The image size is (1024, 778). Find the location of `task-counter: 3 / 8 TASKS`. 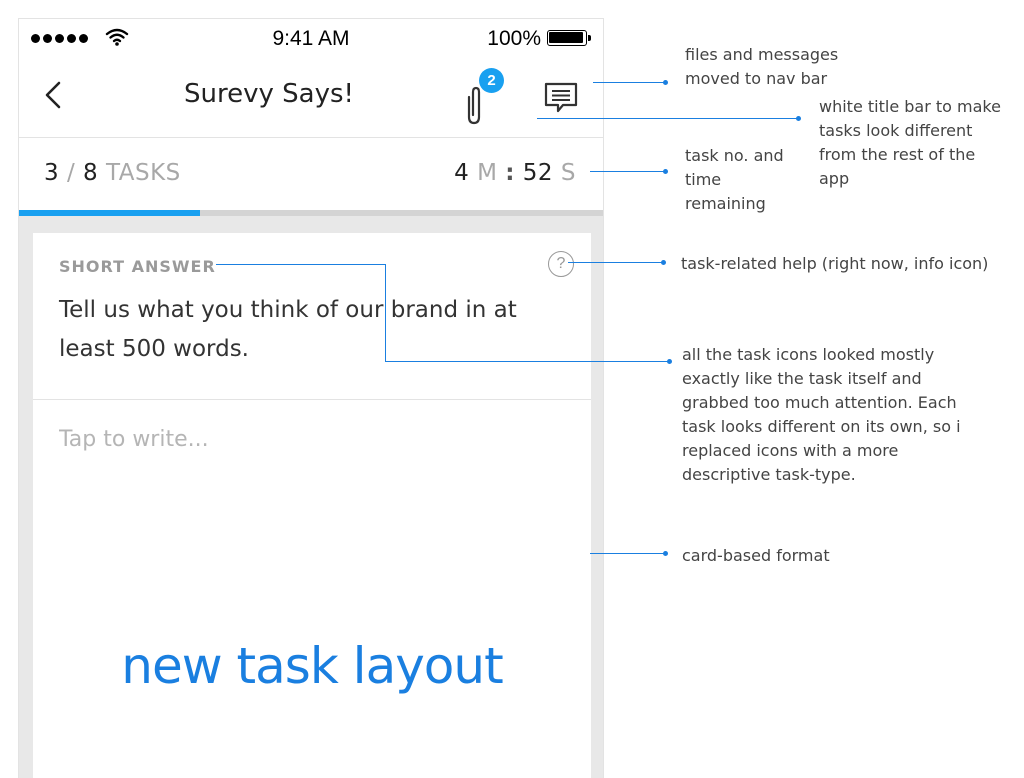

task-counter: 3 / 8 TASKS is located at coordinates (112, 173).